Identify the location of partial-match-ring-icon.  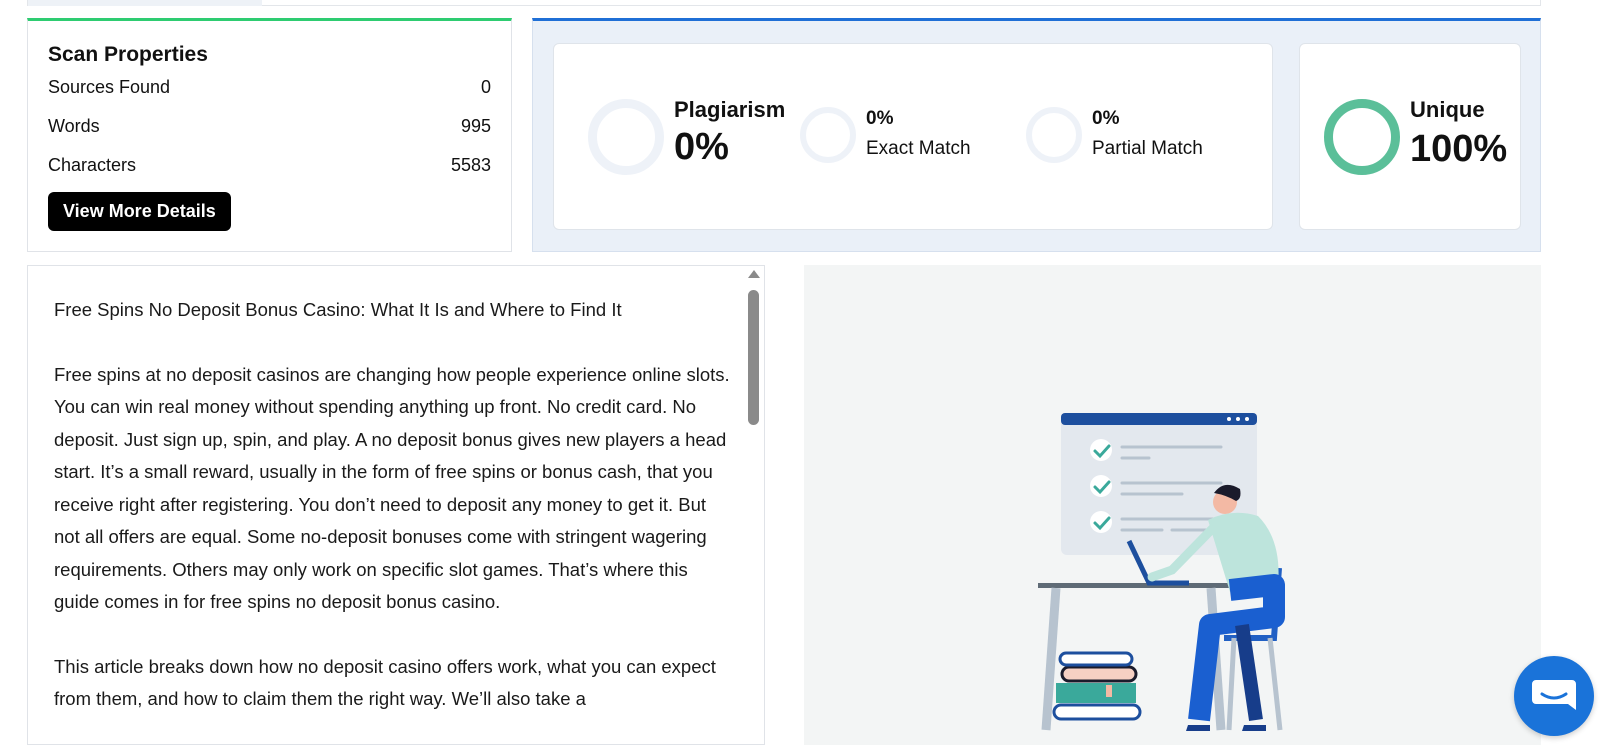
(1054, 135).